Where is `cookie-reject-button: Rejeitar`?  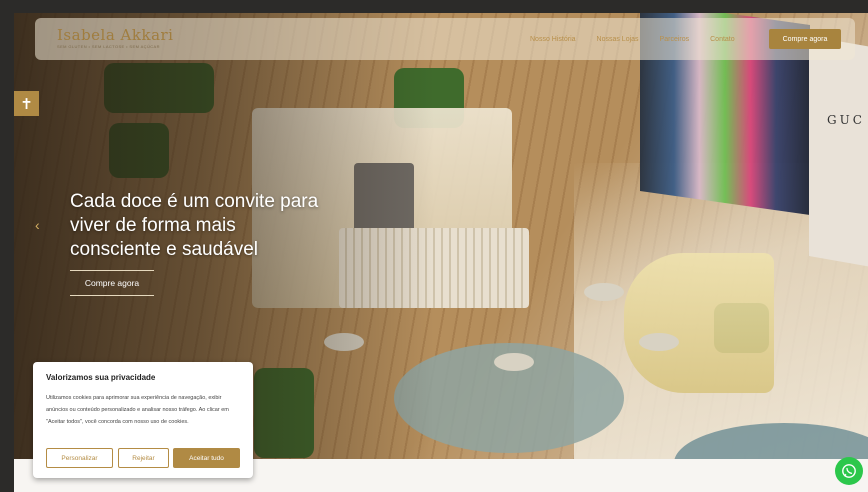
cookie-reject-button: Rejeitar is located at coordinates (143, 458).